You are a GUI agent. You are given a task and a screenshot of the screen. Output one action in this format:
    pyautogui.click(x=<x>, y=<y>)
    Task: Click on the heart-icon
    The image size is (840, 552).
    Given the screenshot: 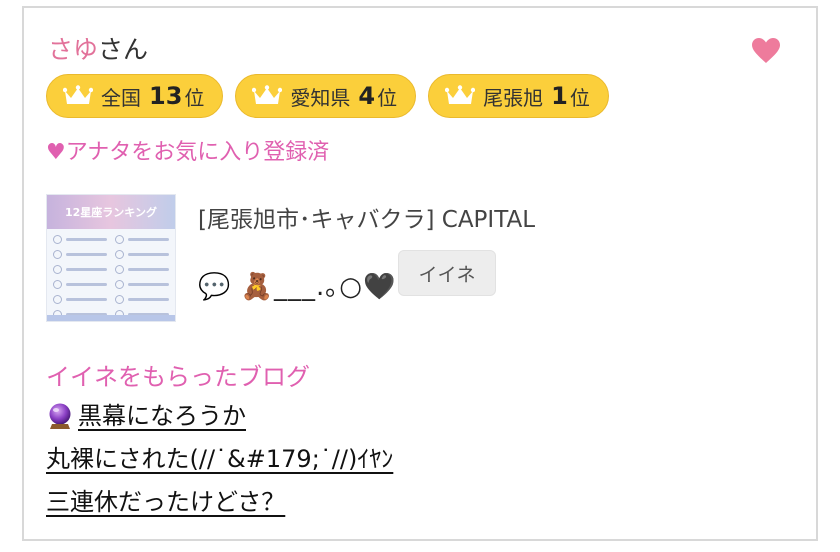 What is the action you would take?
    pyautogui.click(x=766, y=50)
    